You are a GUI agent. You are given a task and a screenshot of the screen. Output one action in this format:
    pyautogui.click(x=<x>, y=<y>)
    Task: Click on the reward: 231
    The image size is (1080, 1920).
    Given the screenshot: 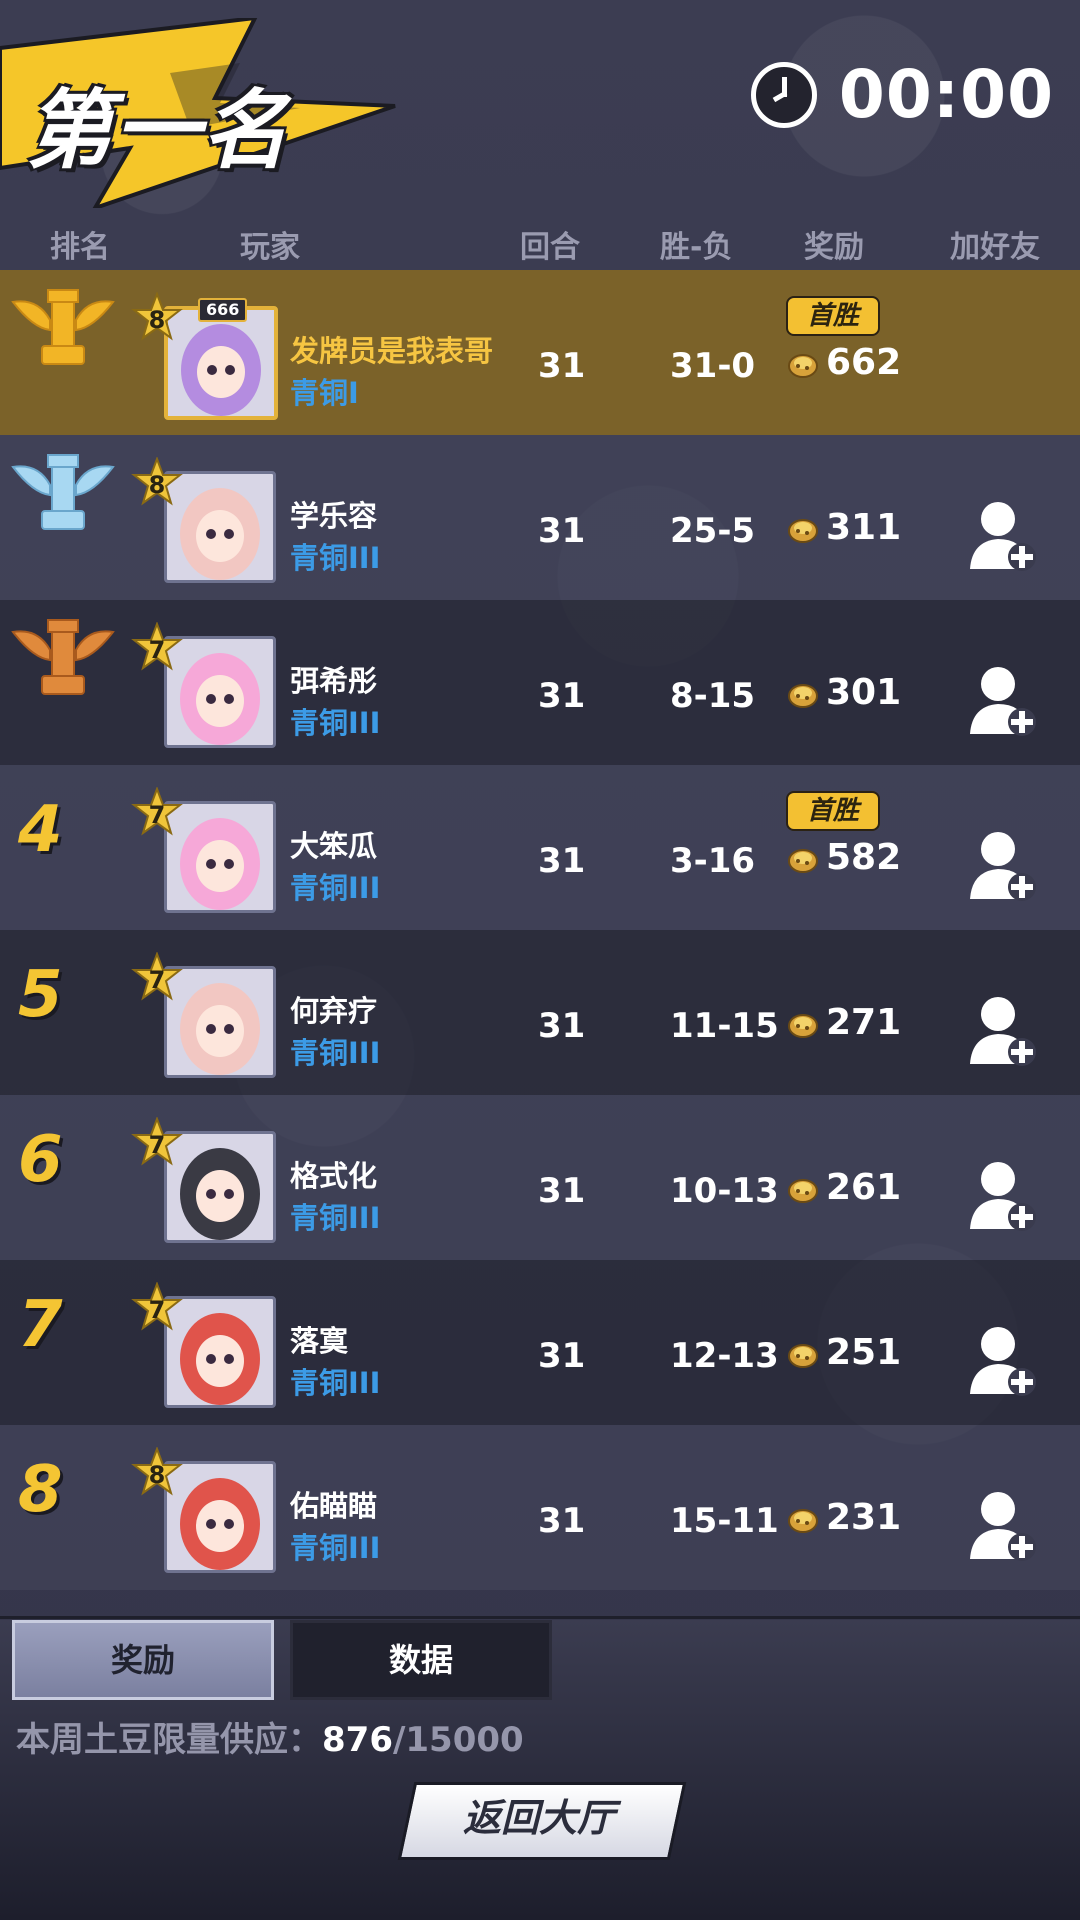 What is the action you would take?
    pyautogui.click(x=843, y=1517)
    